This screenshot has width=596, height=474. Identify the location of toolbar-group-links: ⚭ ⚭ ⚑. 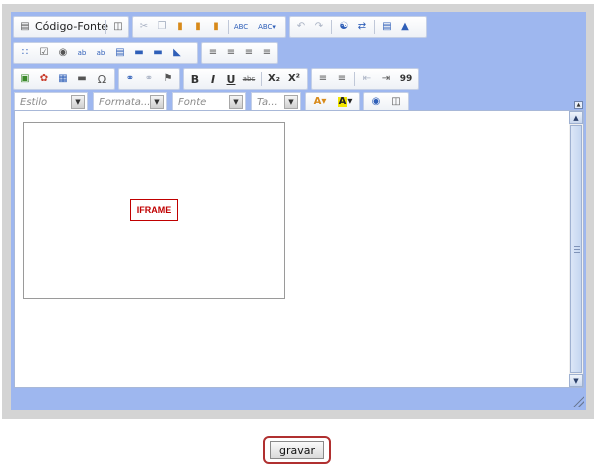
(149, 79).